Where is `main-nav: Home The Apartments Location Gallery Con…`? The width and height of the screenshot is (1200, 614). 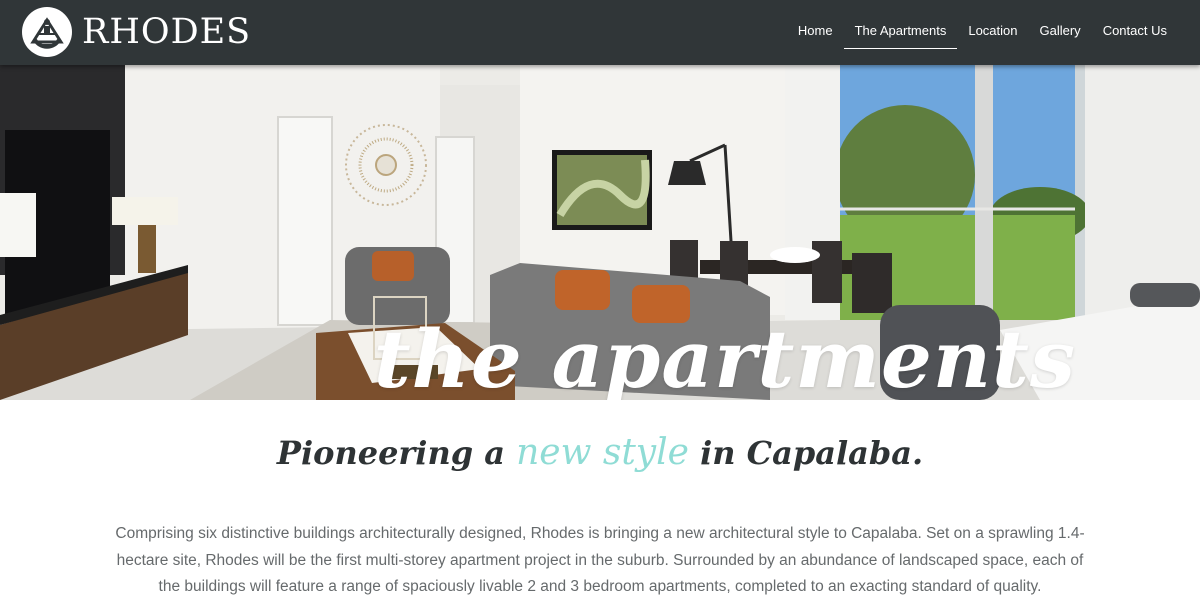 main-nav: Home The Apartments Location Gallery Con… is located at coordinates (982, 31).